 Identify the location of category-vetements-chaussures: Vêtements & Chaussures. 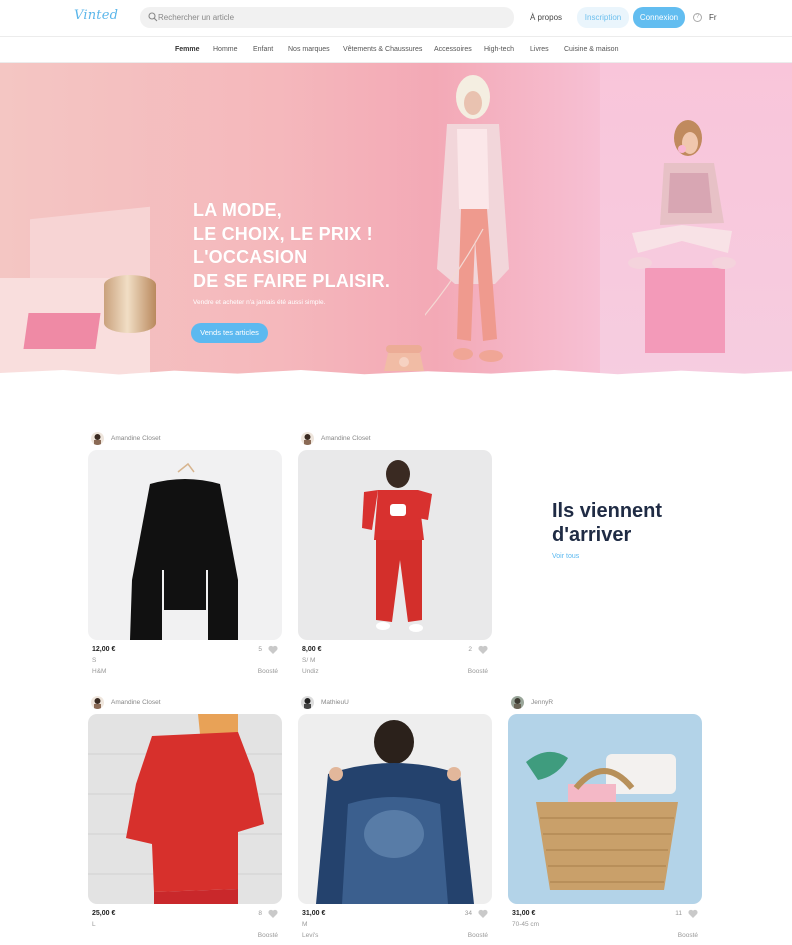
(382, 49).